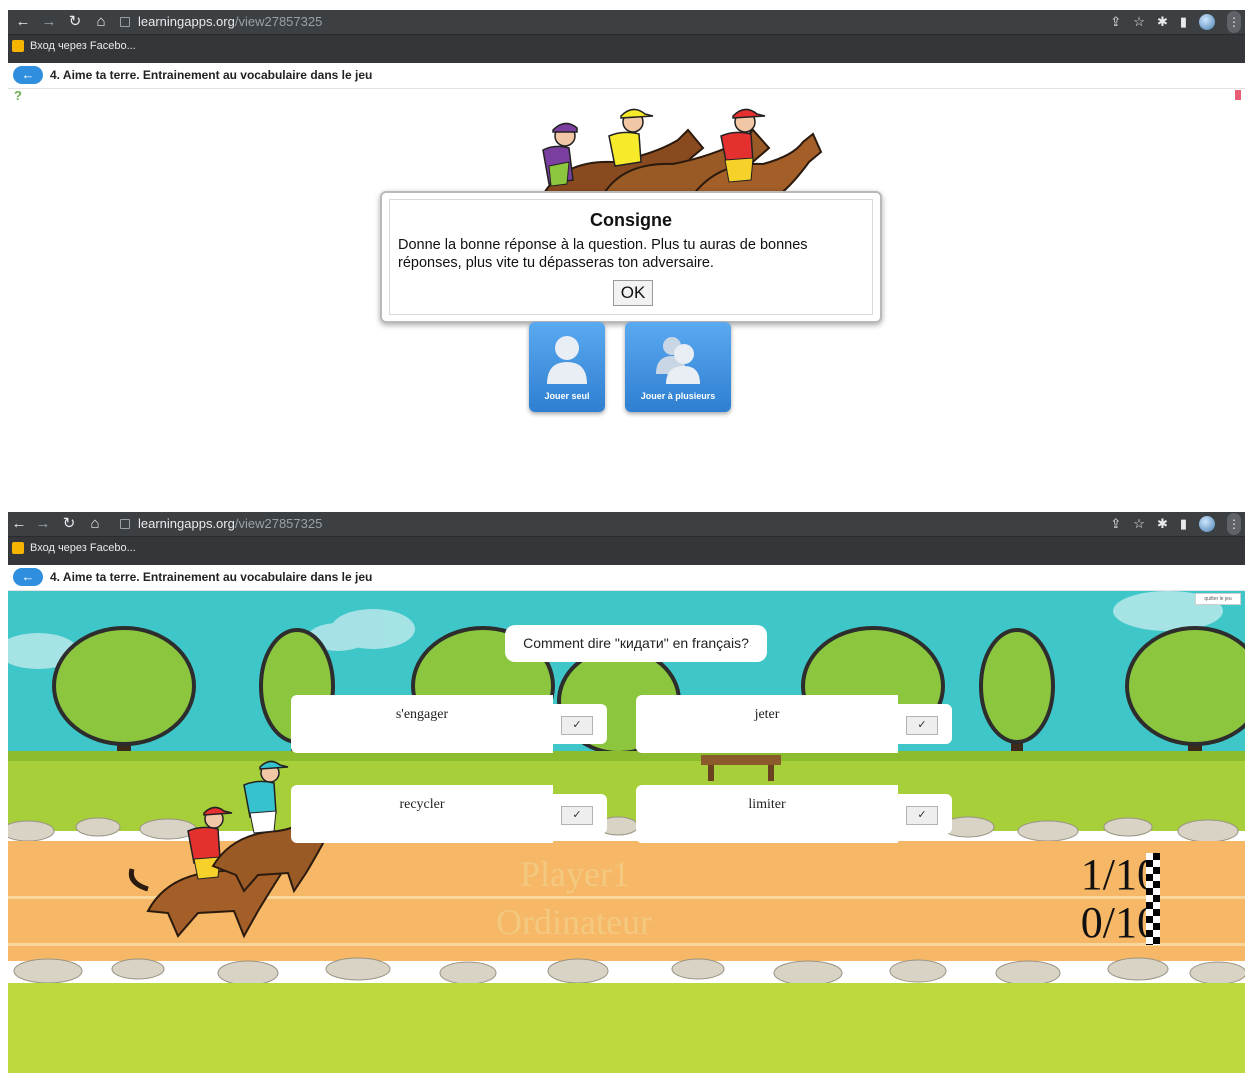 Image resolution: width=1245 pixels, height=1073 pixels. Describe the element at coordinates (422, 804) in the screenshot. I see `answer-text: recycler` at that location.